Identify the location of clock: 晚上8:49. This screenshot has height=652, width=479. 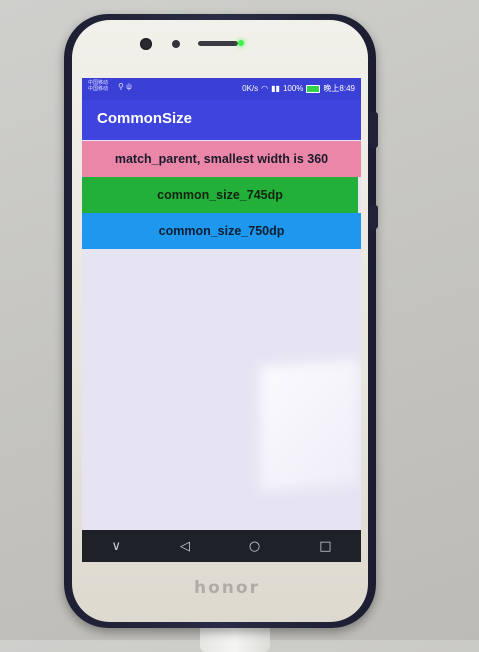
(339, 88).